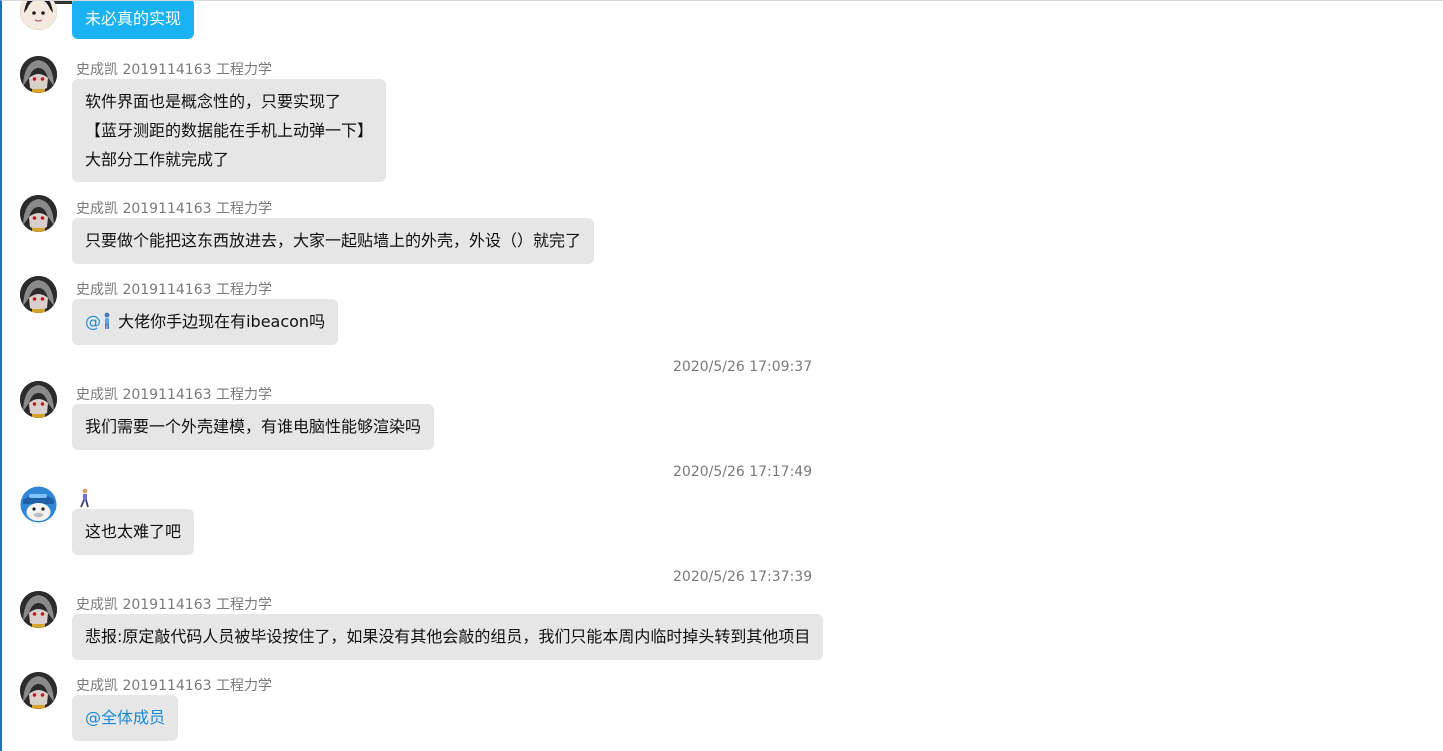 This screenshot has width=1443, height=751. I want to click on message-text-line: 软件界面也是概念性的，只要实现了, so click(213, 101).